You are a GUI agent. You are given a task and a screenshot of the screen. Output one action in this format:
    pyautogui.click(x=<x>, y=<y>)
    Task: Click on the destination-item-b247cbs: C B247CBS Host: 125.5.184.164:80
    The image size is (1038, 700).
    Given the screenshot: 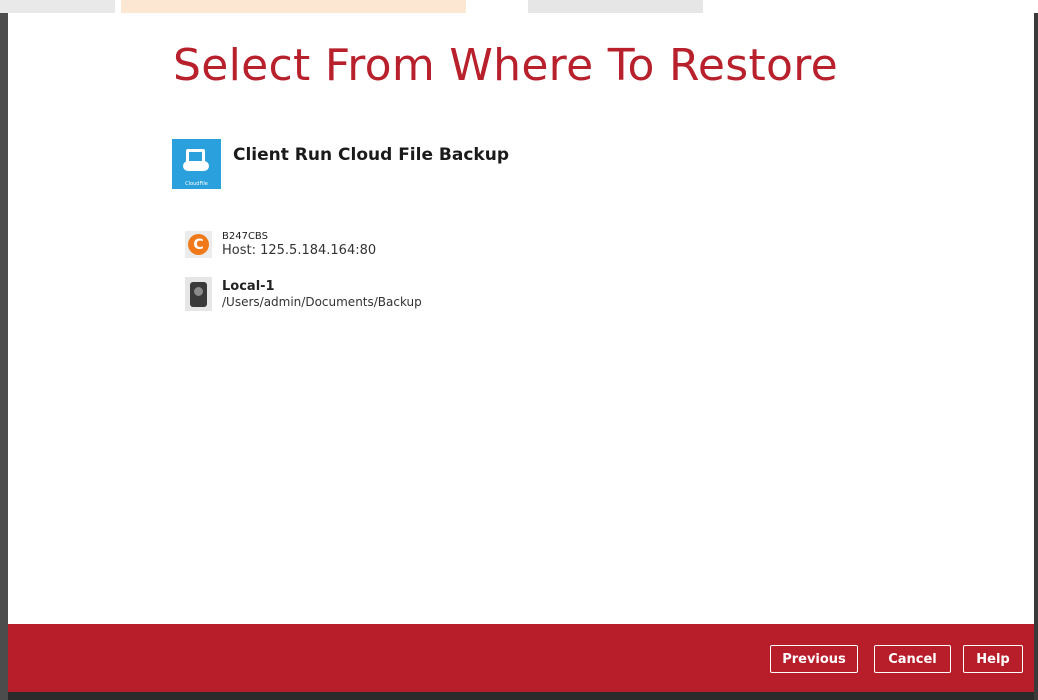 What is the action you would take?
    pyautogui.click(x=280, y=245)
    